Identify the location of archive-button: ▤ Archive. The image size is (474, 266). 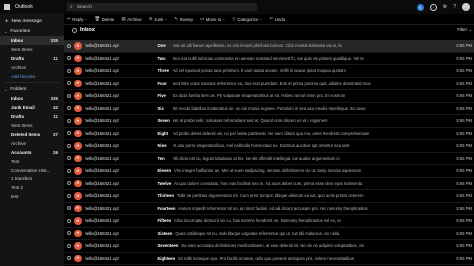
(131, 19).